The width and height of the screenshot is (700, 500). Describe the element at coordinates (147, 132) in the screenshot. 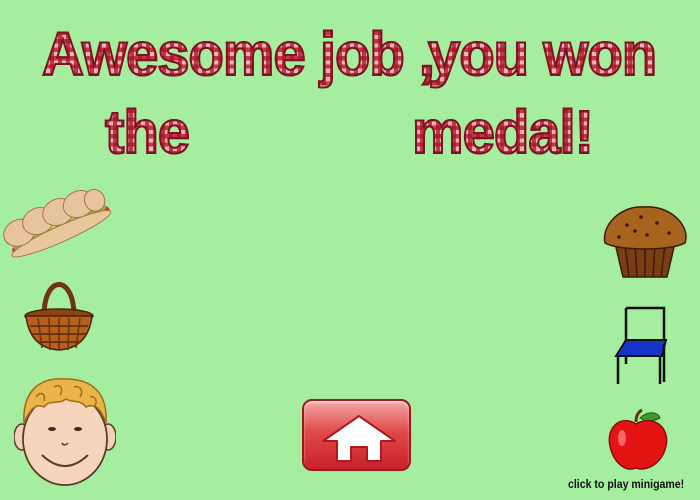

I see `title-line2-part1: the` at that location.